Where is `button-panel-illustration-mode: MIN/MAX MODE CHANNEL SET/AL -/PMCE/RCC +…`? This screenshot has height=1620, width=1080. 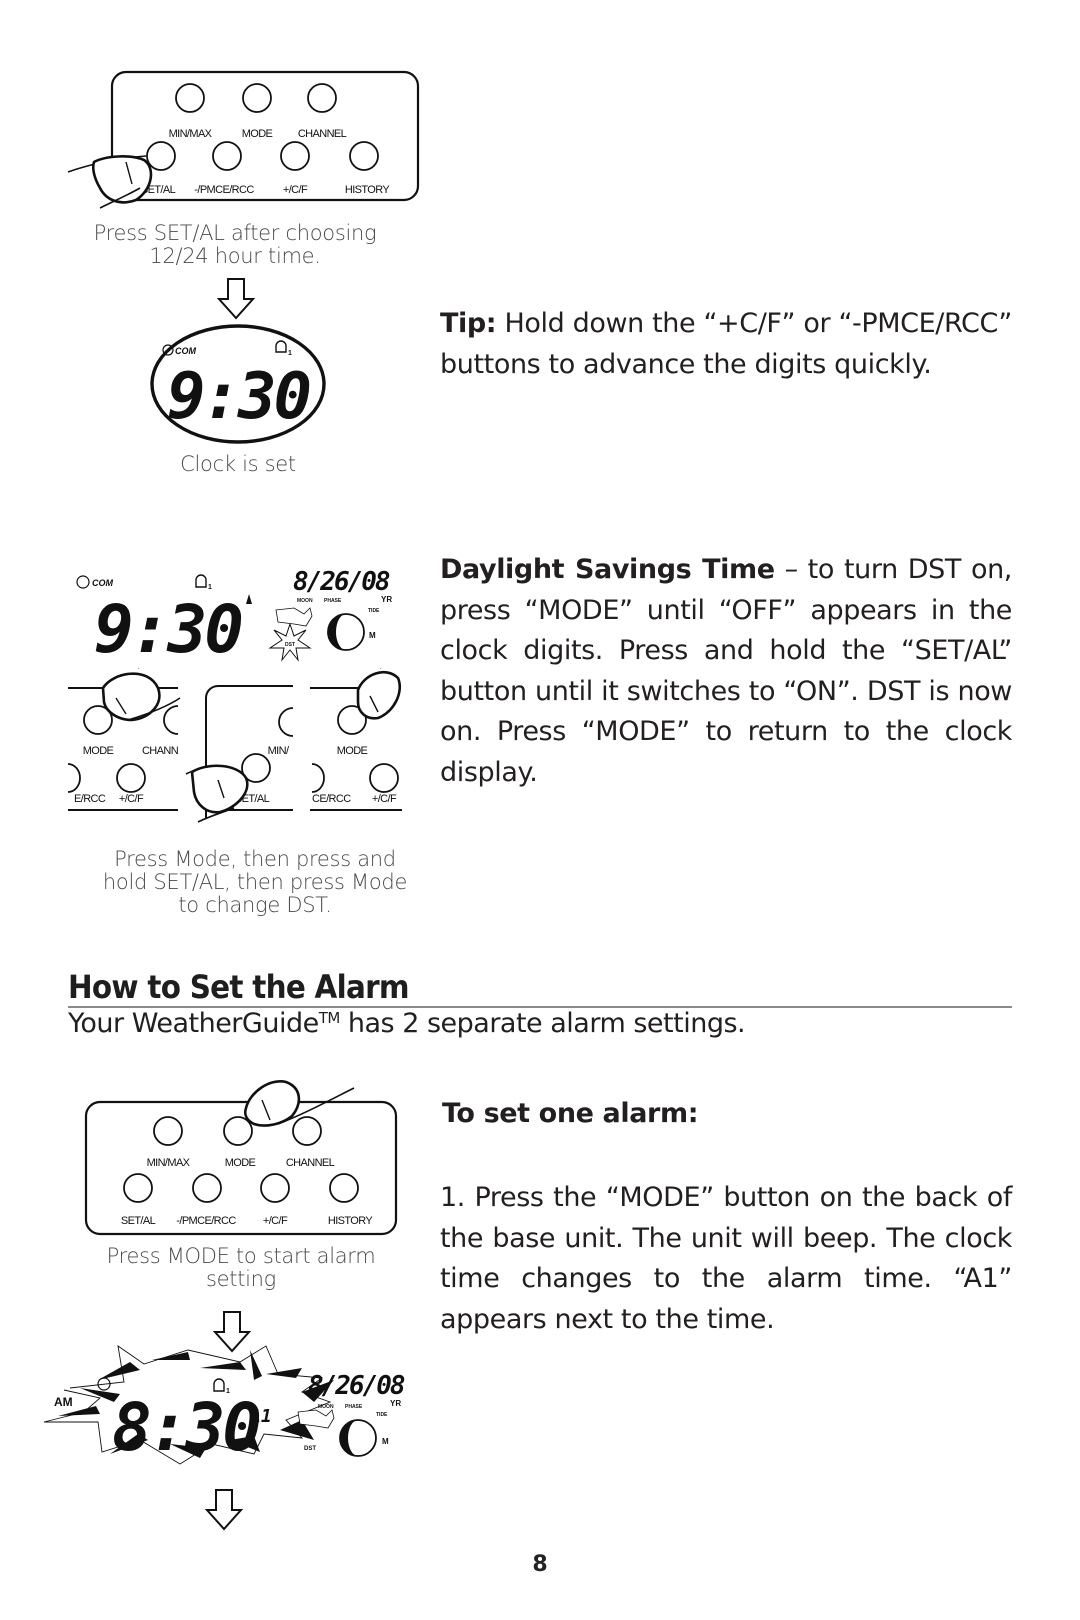 button-panel-illustration-mode: MIN/MAX MODE CHANNEL SET/AL -/PMCE/RCC +… is located at coordinates (241, 1158).